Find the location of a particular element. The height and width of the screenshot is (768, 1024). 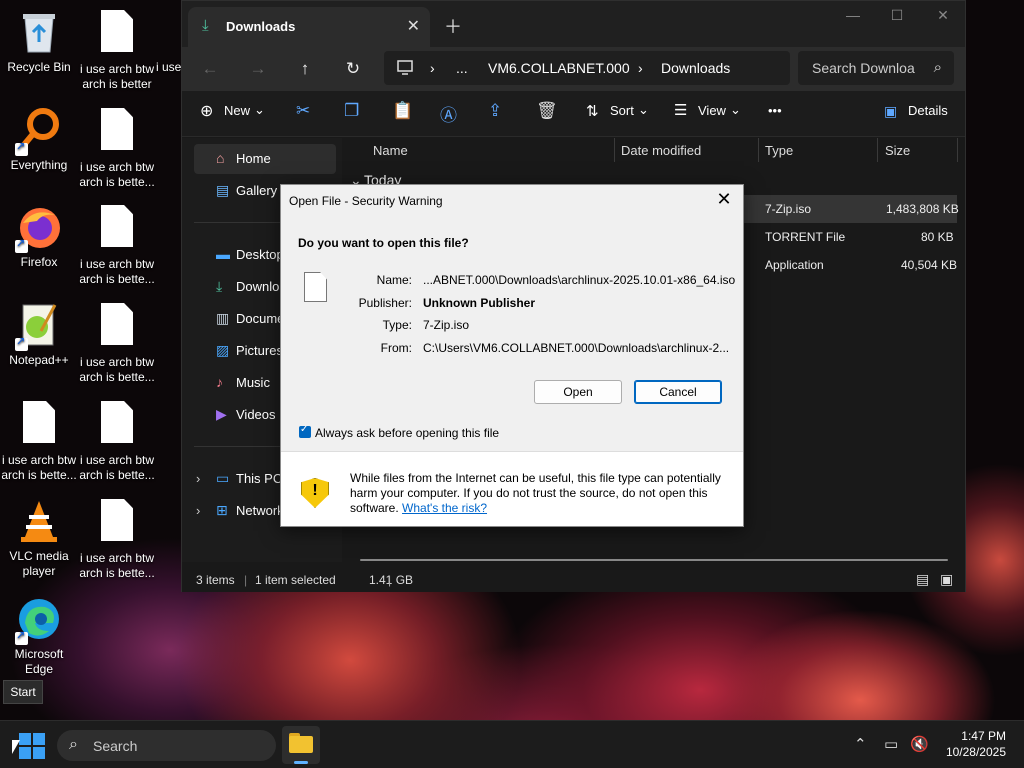

details-view-icon: ▤ is located at coordinates (922, 579).